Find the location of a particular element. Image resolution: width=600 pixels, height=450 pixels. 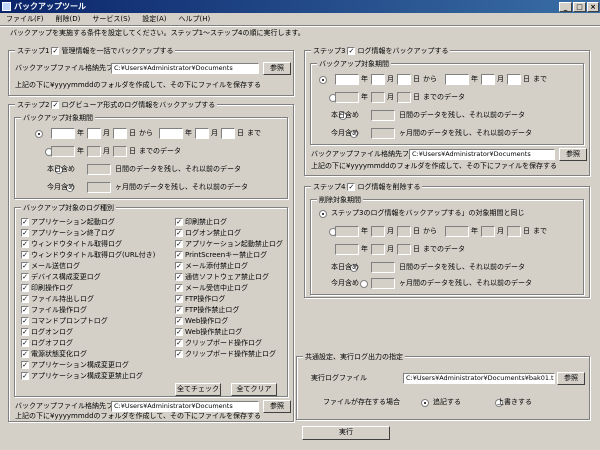

step2-months-input is located at coordinates (99, 187).